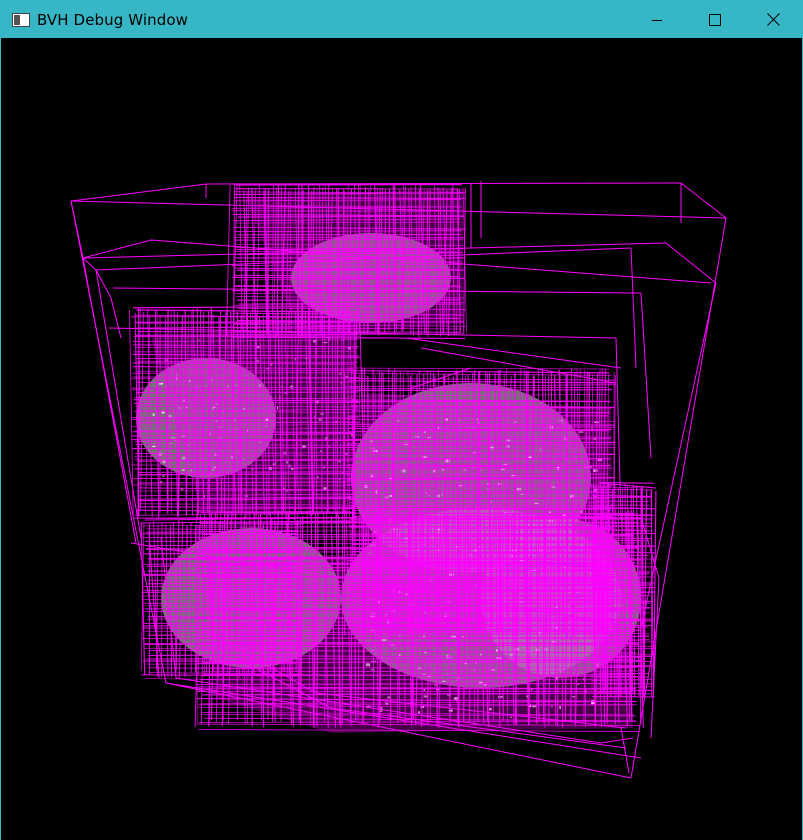  I want to click on close-icon, so click(773, 19).